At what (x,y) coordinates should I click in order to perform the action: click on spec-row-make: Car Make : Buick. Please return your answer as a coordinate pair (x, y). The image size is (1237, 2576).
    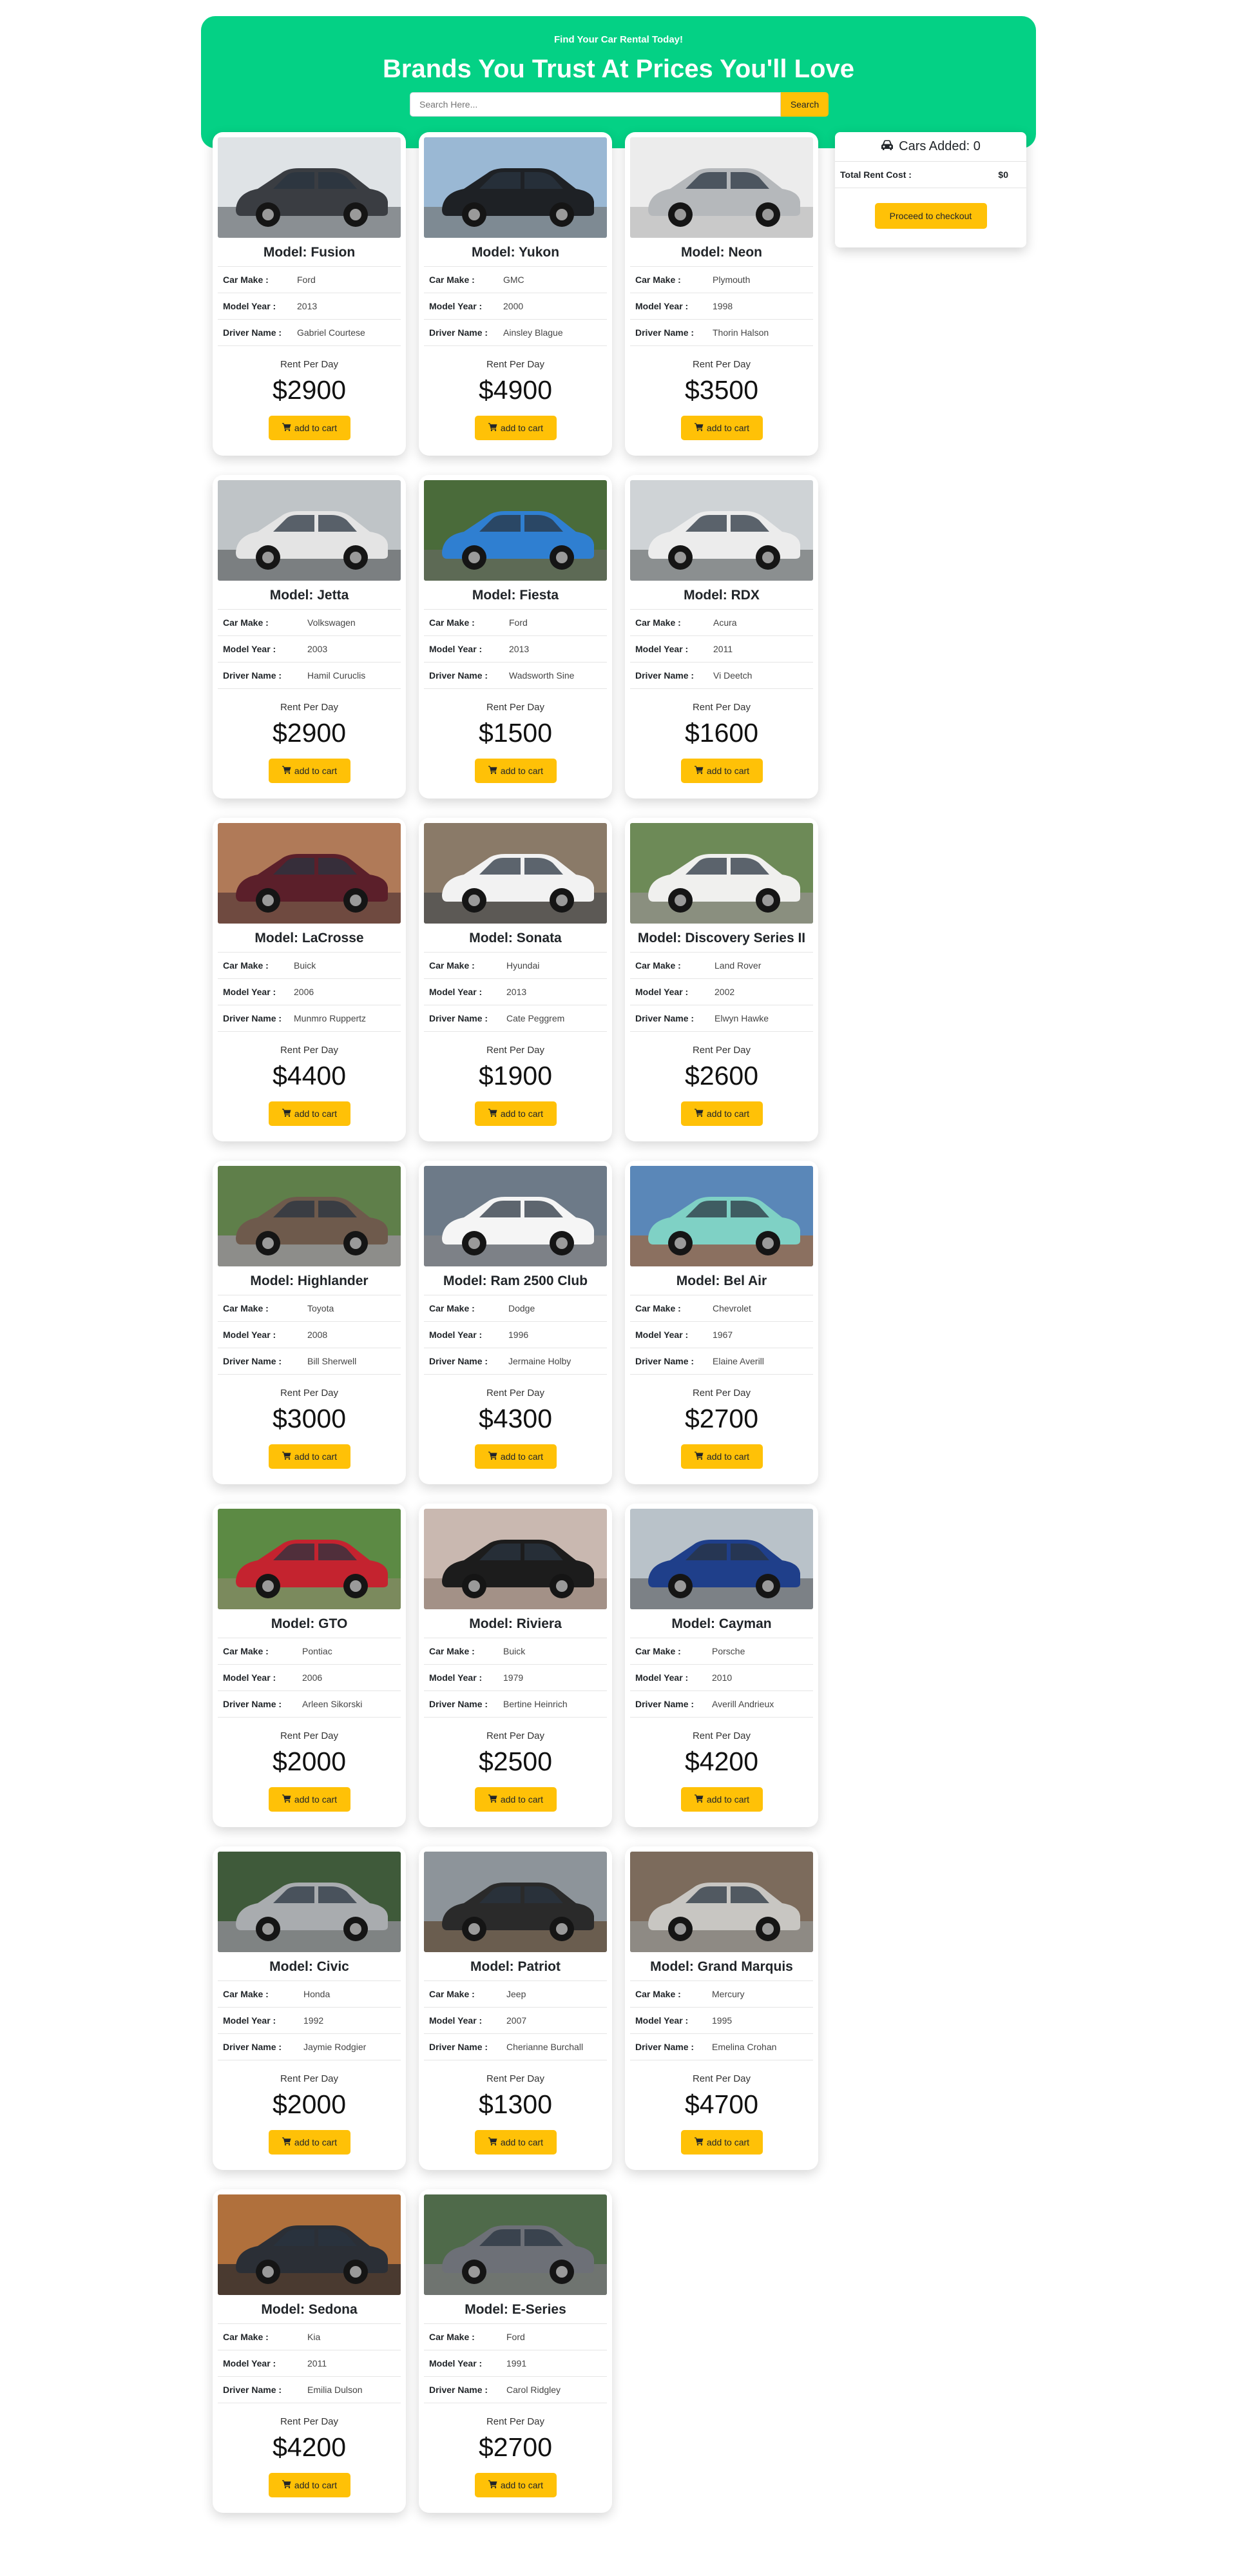
    Looking at the image, I should click on (309, 966).